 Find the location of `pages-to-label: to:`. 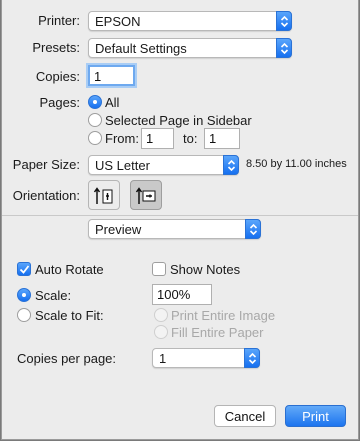

pages-to-label: to: is located at coordinates (190, 138).